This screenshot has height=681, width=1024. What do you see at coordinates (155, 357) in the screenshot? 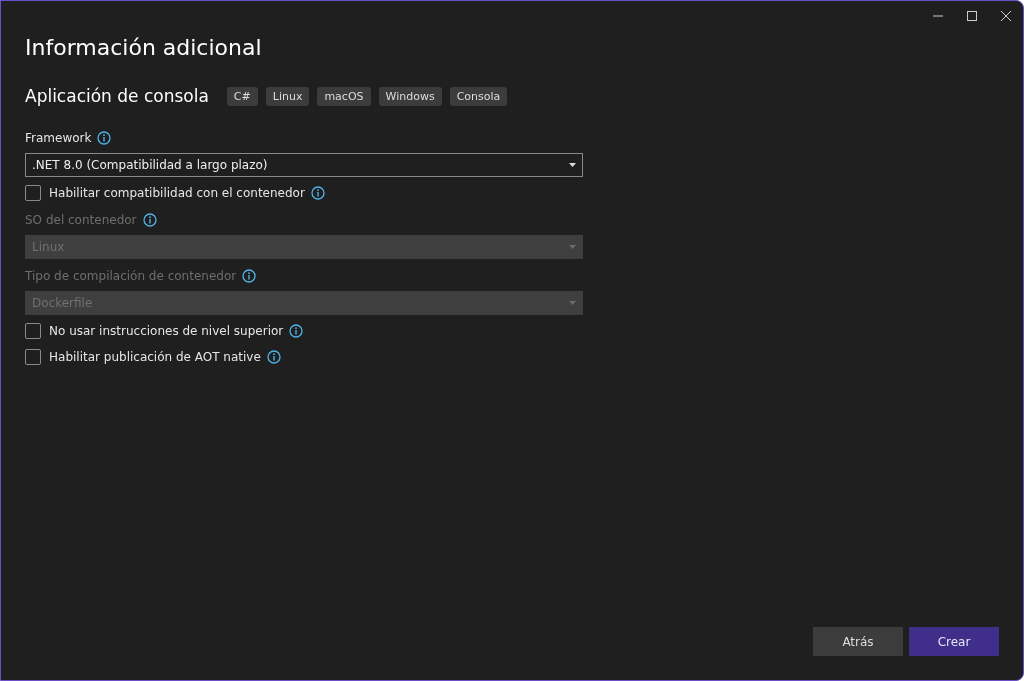
I see `checkbox-label: Habilitar publicación de AOT native` at bounding box center [155, 357].